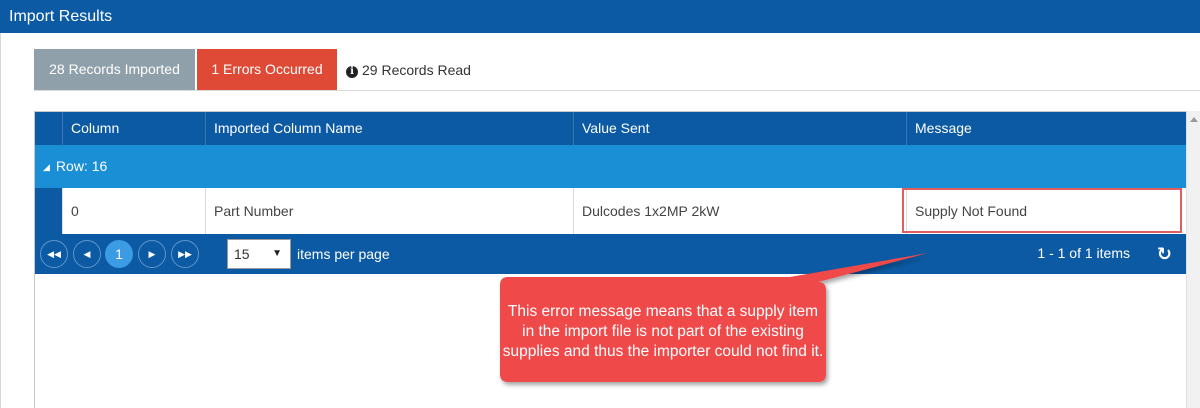 Image resolution: width=1200 pixels, height=408 pixels. Describe the element at coordinates (739, 128) in the screenshot. I see `column-header-value-sent: Value Sent` at that location.